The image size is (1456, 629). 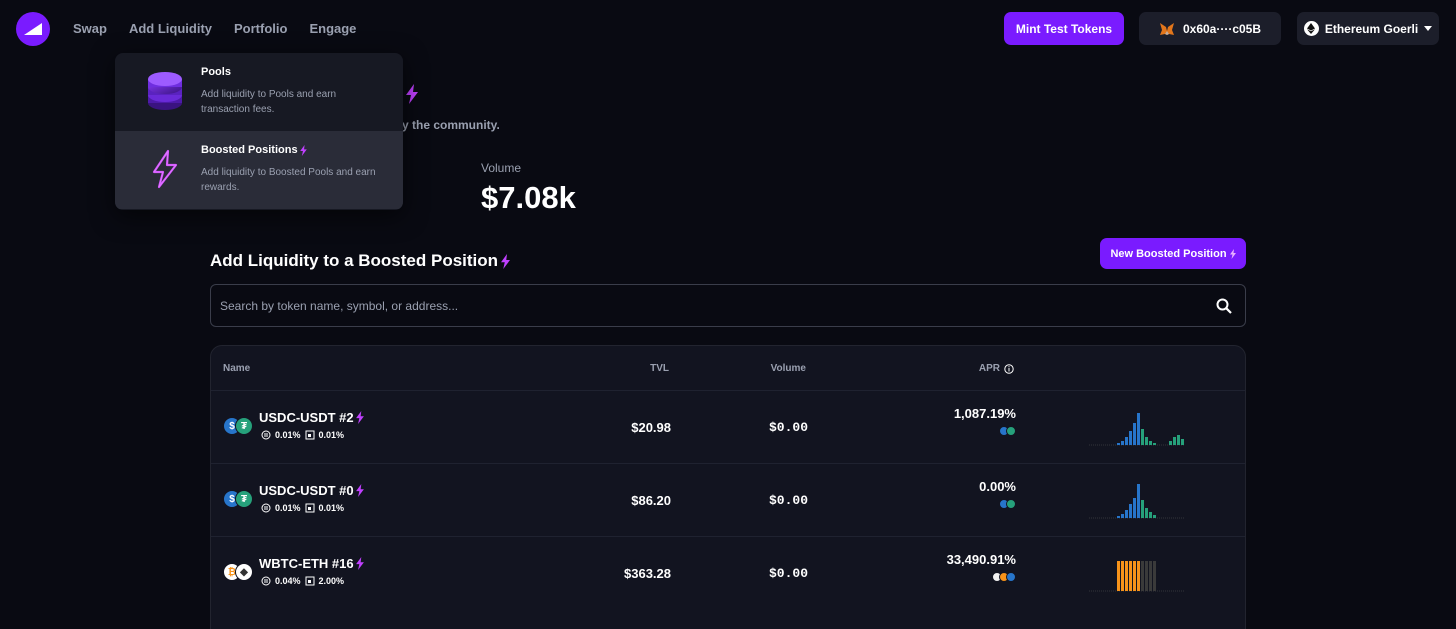 What do you see at coordinates (170, 28) in the screenshot?
I see `nav-add-liquidity: Add Liquidity` at bounding box center [170, 28].